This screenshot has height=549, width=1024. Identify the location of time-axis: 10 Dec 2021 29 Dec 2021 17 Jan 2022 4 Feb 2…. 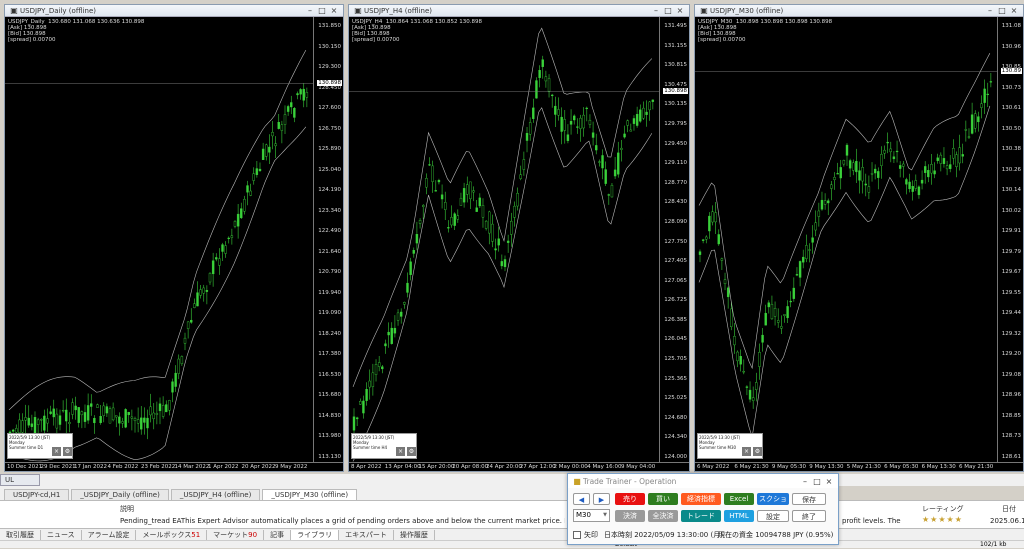
(174, 466).